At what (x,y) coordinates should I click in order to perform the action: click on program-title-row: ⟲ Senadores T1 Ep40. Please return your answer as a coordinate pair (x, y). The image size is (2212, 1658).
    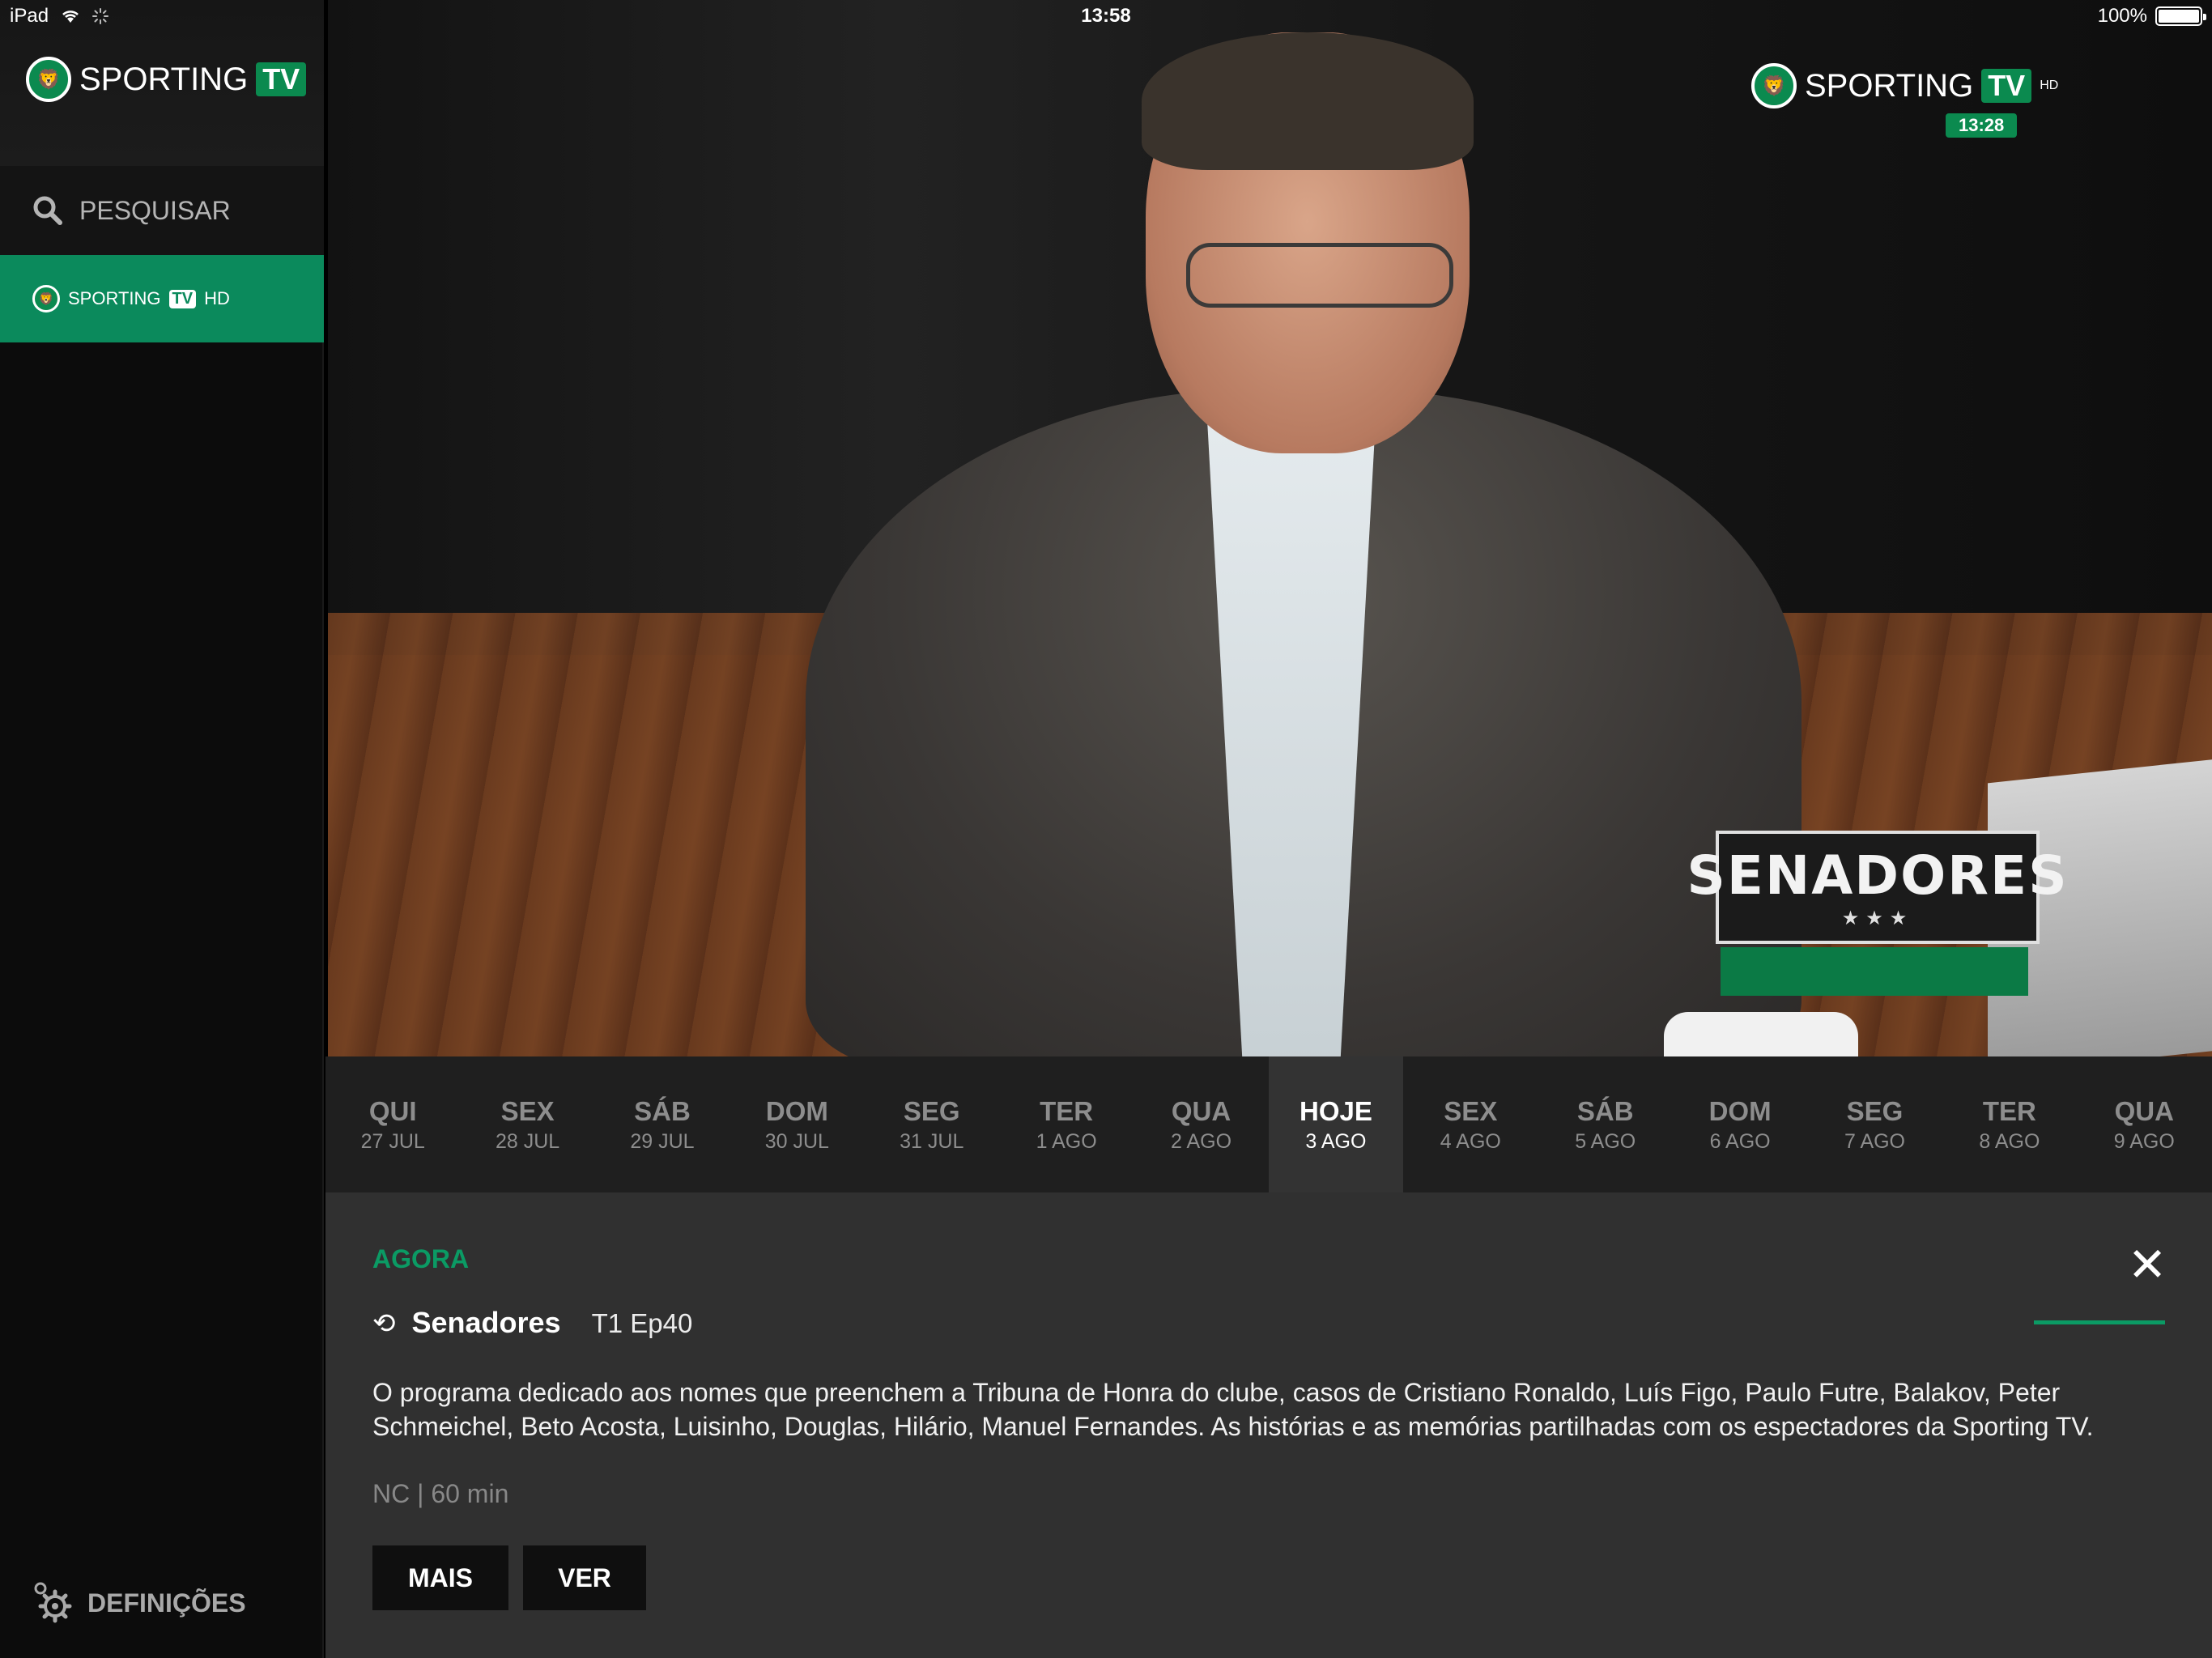
    Looking at the image, I should click on (532, 1323).